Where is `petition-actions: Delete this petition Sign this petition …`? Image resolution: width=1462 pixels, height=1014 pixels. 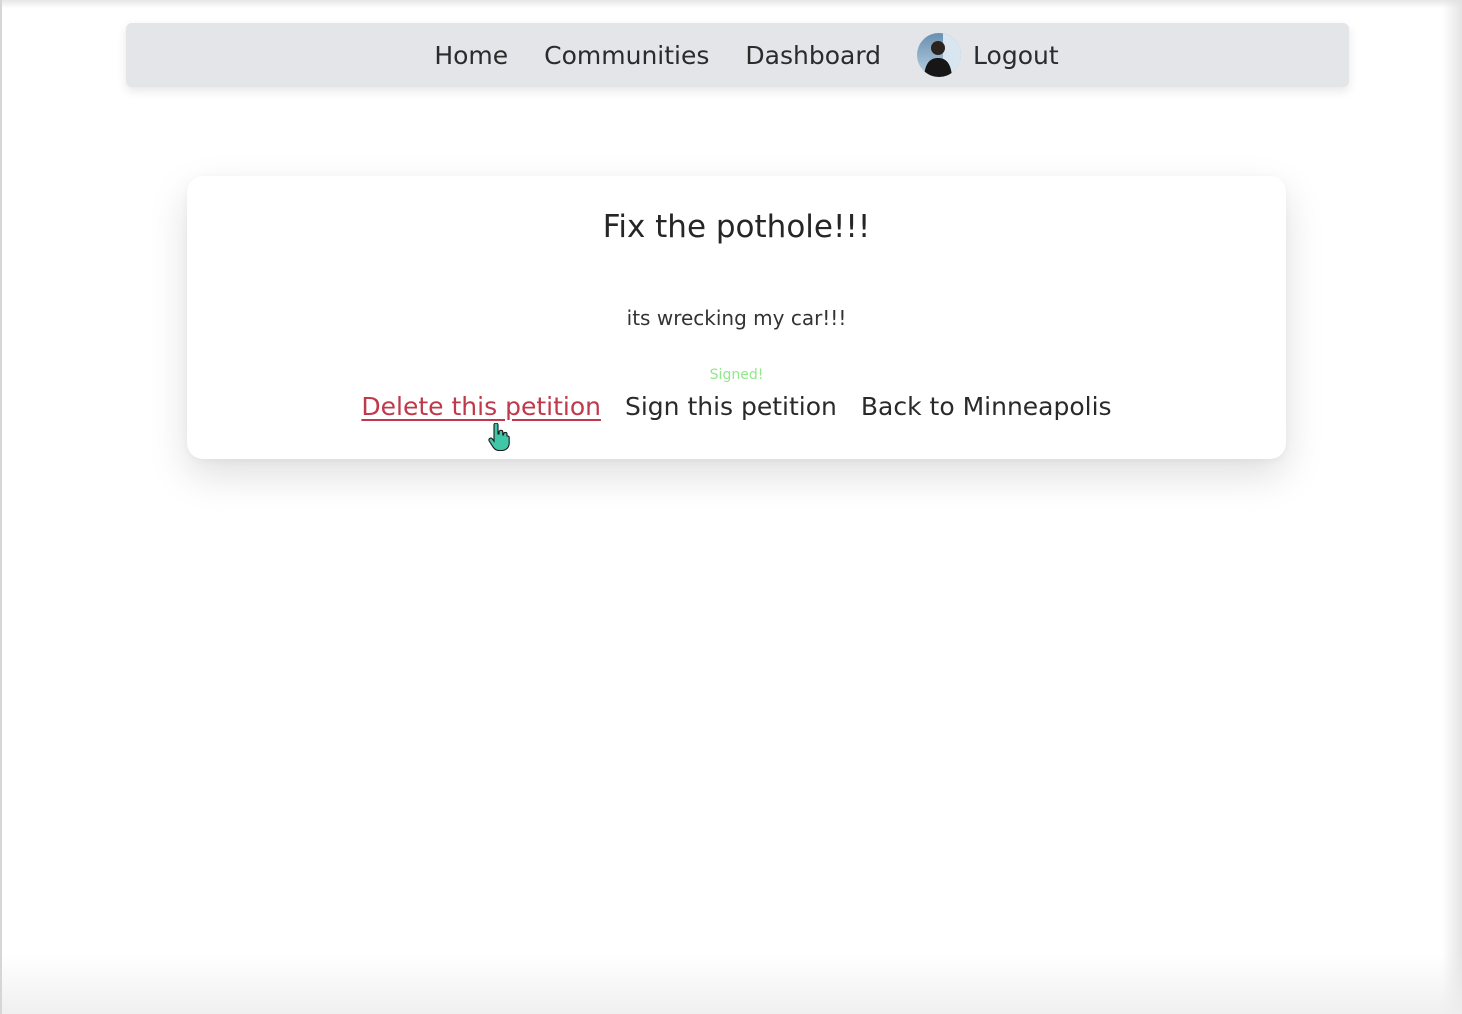 petition-actions: Delete this petition Sign this petition … is located at coordinates (736, 406).